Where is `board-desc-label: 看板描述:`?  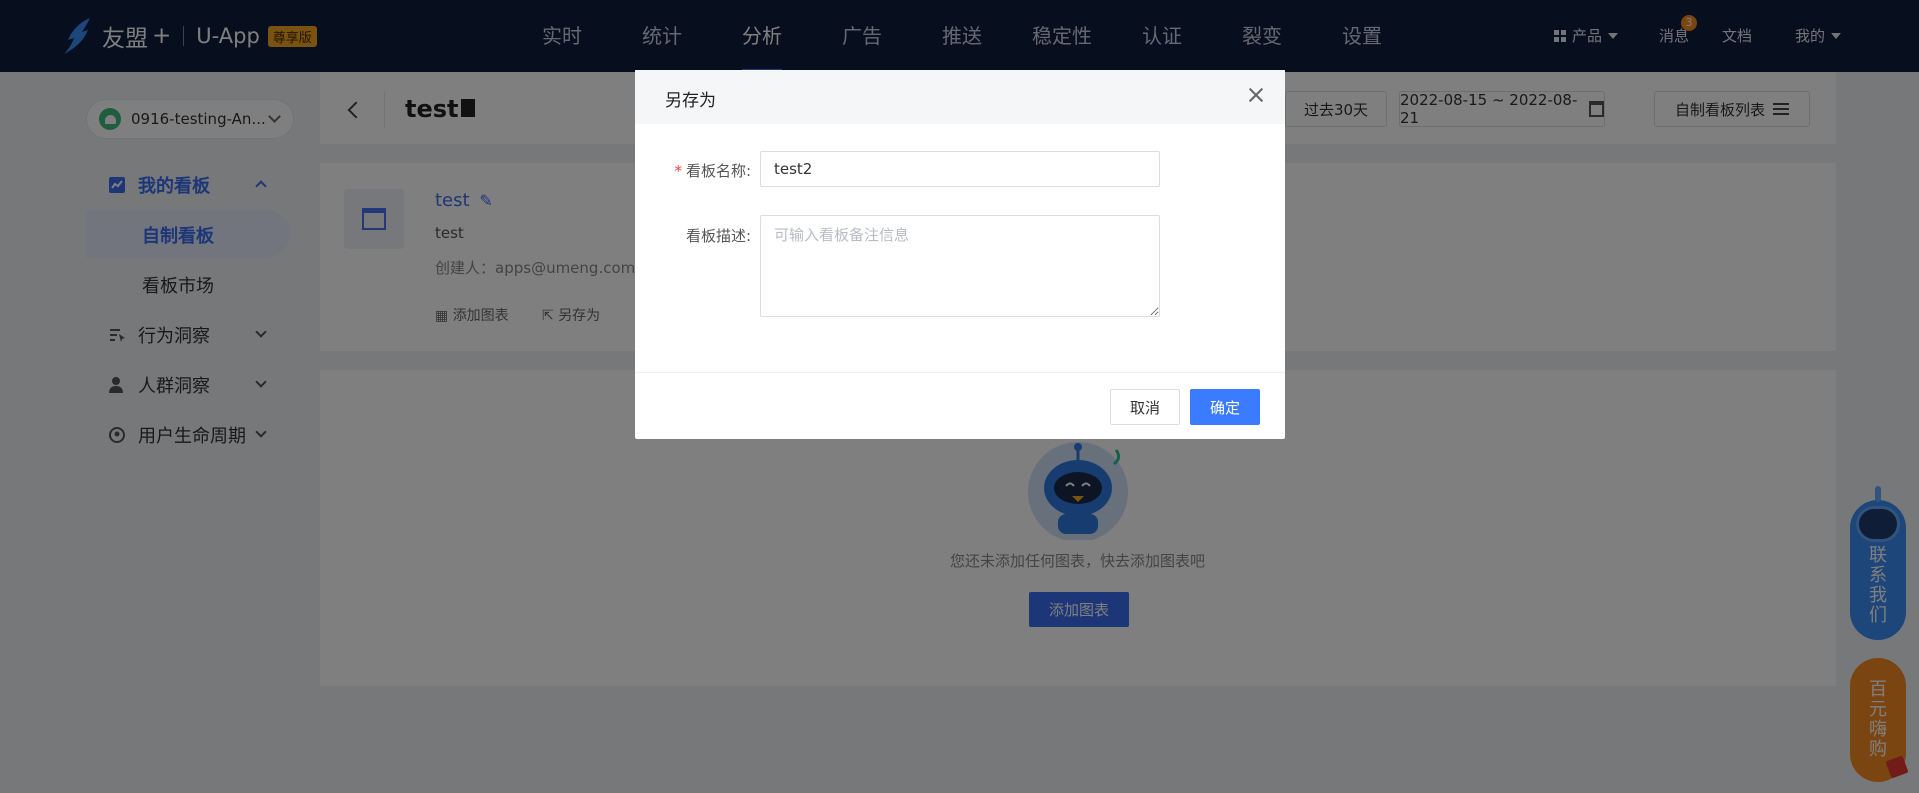
board-desc-label: 看板描述: is located at coordinates (718, 236).